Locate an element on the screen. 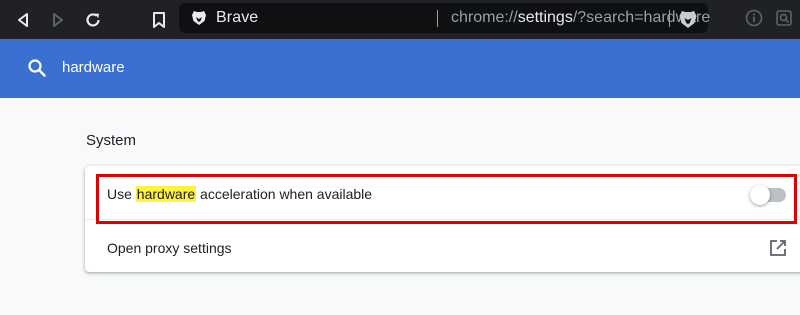 The height and width of the screenshot is (315, 800). bookmark-button is located at coordinates (159, 20).